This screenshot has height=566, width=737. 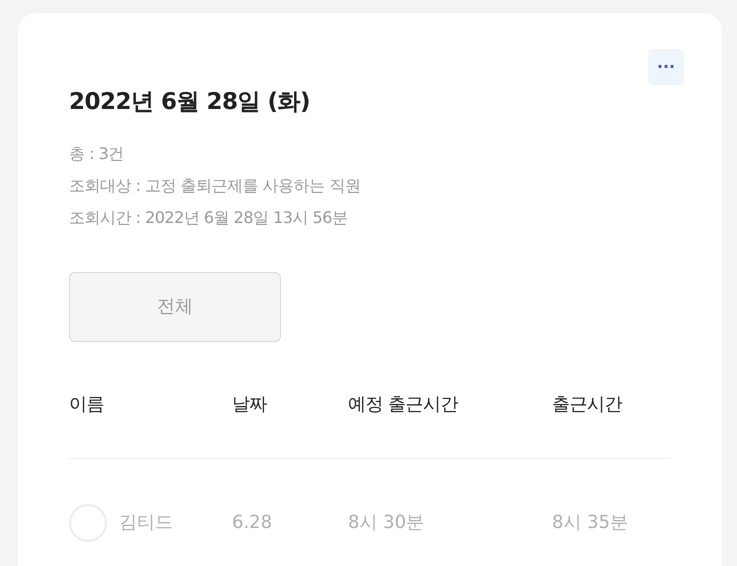 I want to click on info-text: 조회시간 : 2022년 6월 28일 13시 56분, so click(x=208, y=217).